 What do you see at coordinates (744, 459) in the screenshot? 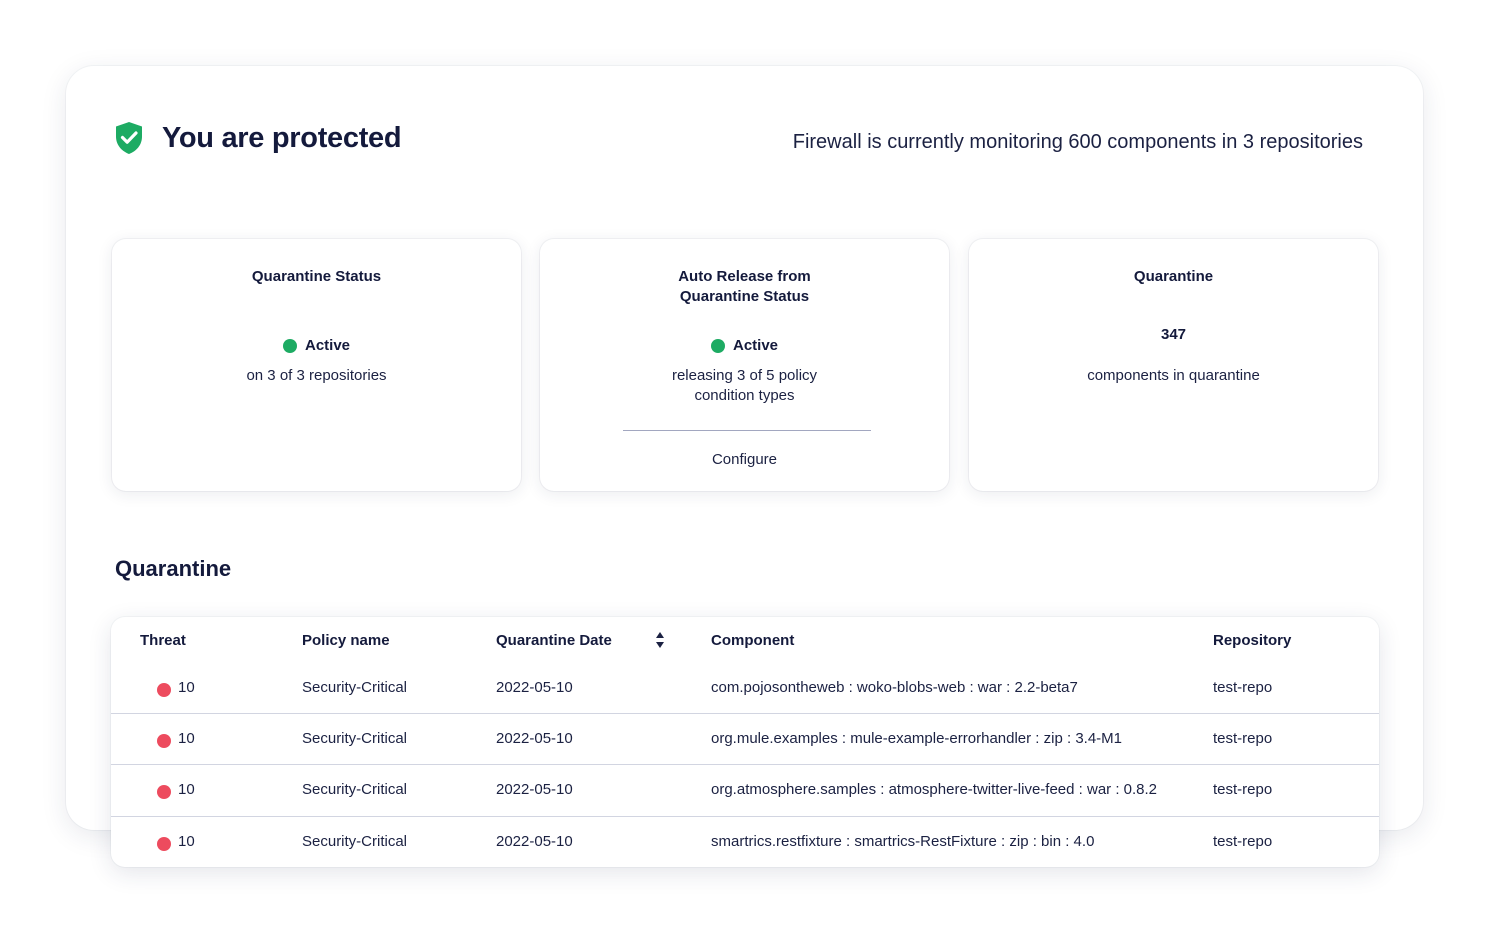
I see `configure-link: Configure` at bounding box center [744, 459].